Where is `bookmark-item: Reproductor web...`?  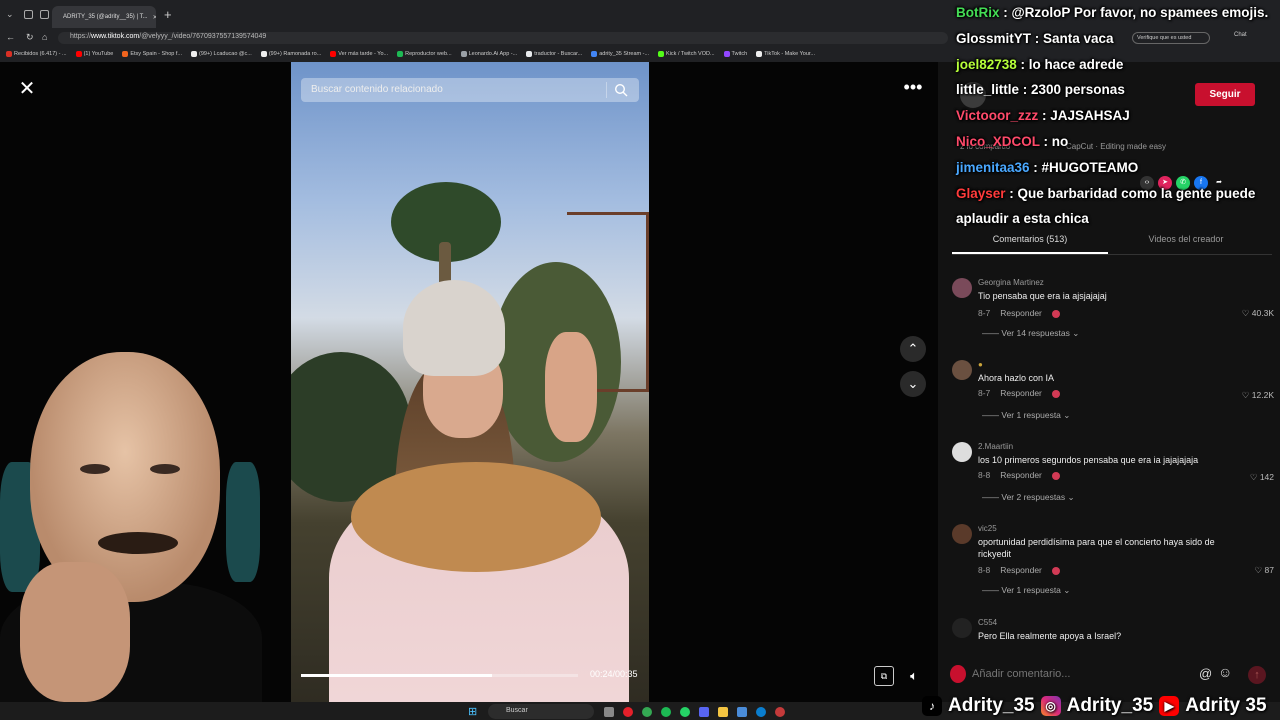
bookmark-item: Reproductor web... is located at coordinates (424, 54).